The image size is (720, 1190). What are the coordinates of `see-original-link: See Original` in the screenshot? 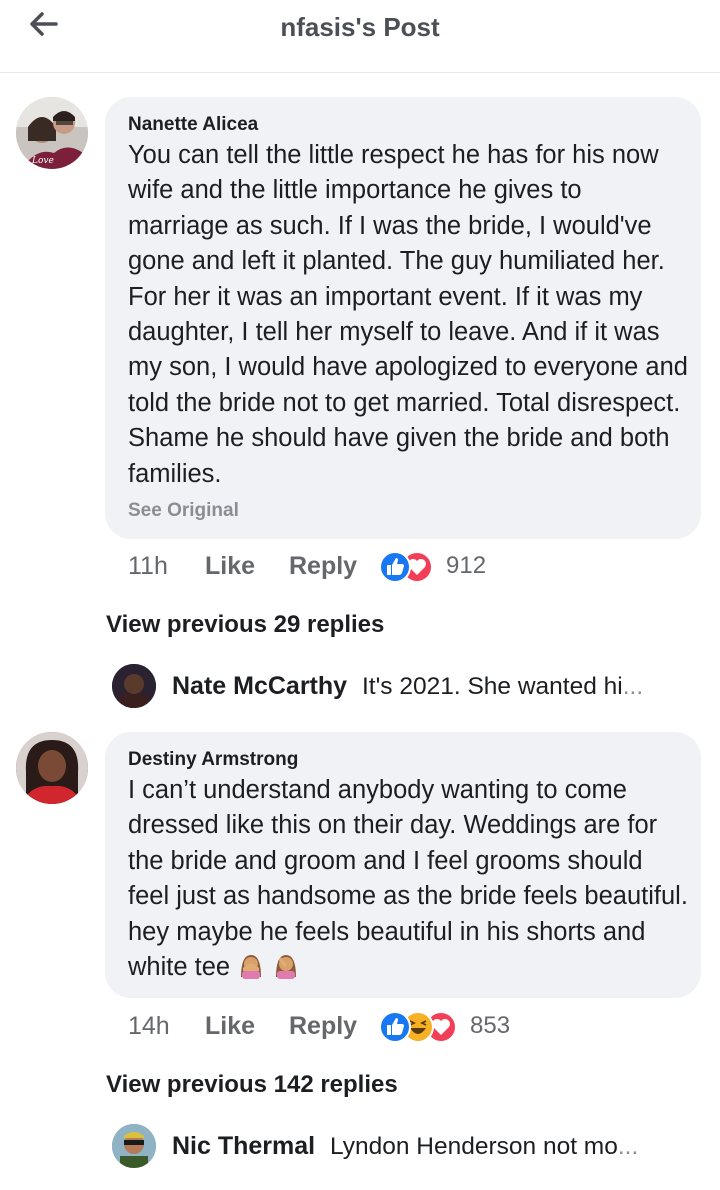 It's located at (183, 511).